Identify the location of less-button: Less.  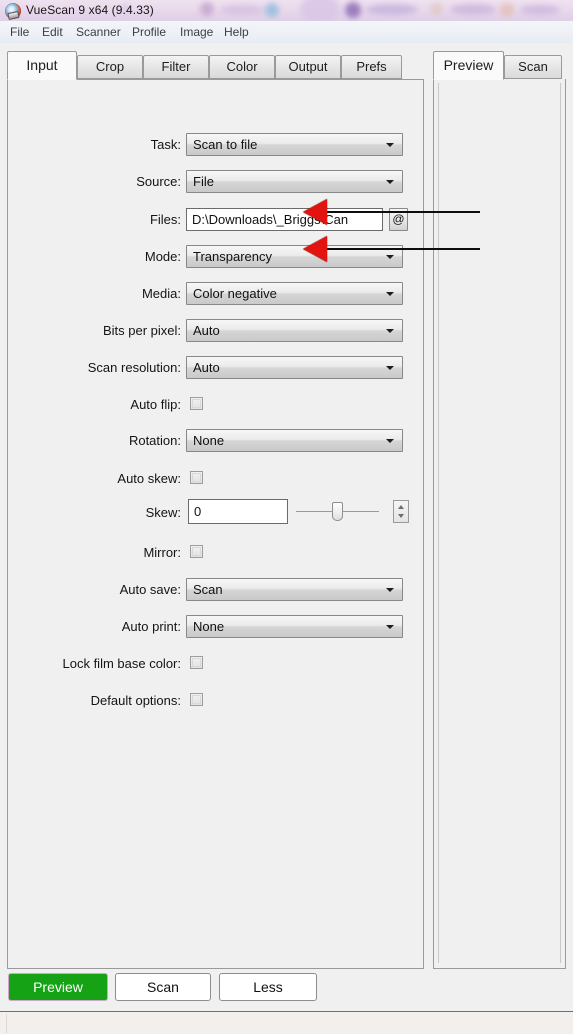
(268, 987).